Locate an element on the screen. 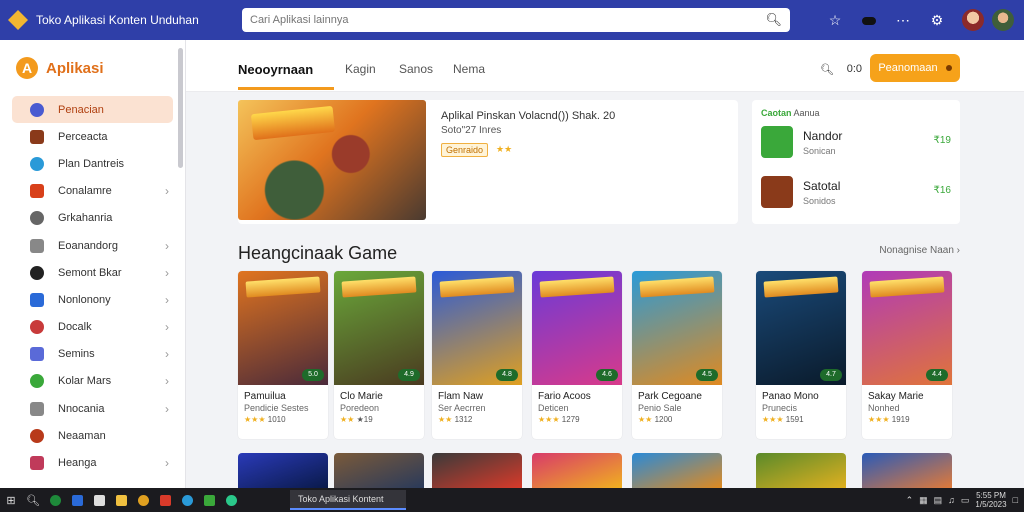 The image size is (1024, 512). game-card: 4.9 Clo Marie Poredeon ★★ ★19 is located at coordinates (379, 355).